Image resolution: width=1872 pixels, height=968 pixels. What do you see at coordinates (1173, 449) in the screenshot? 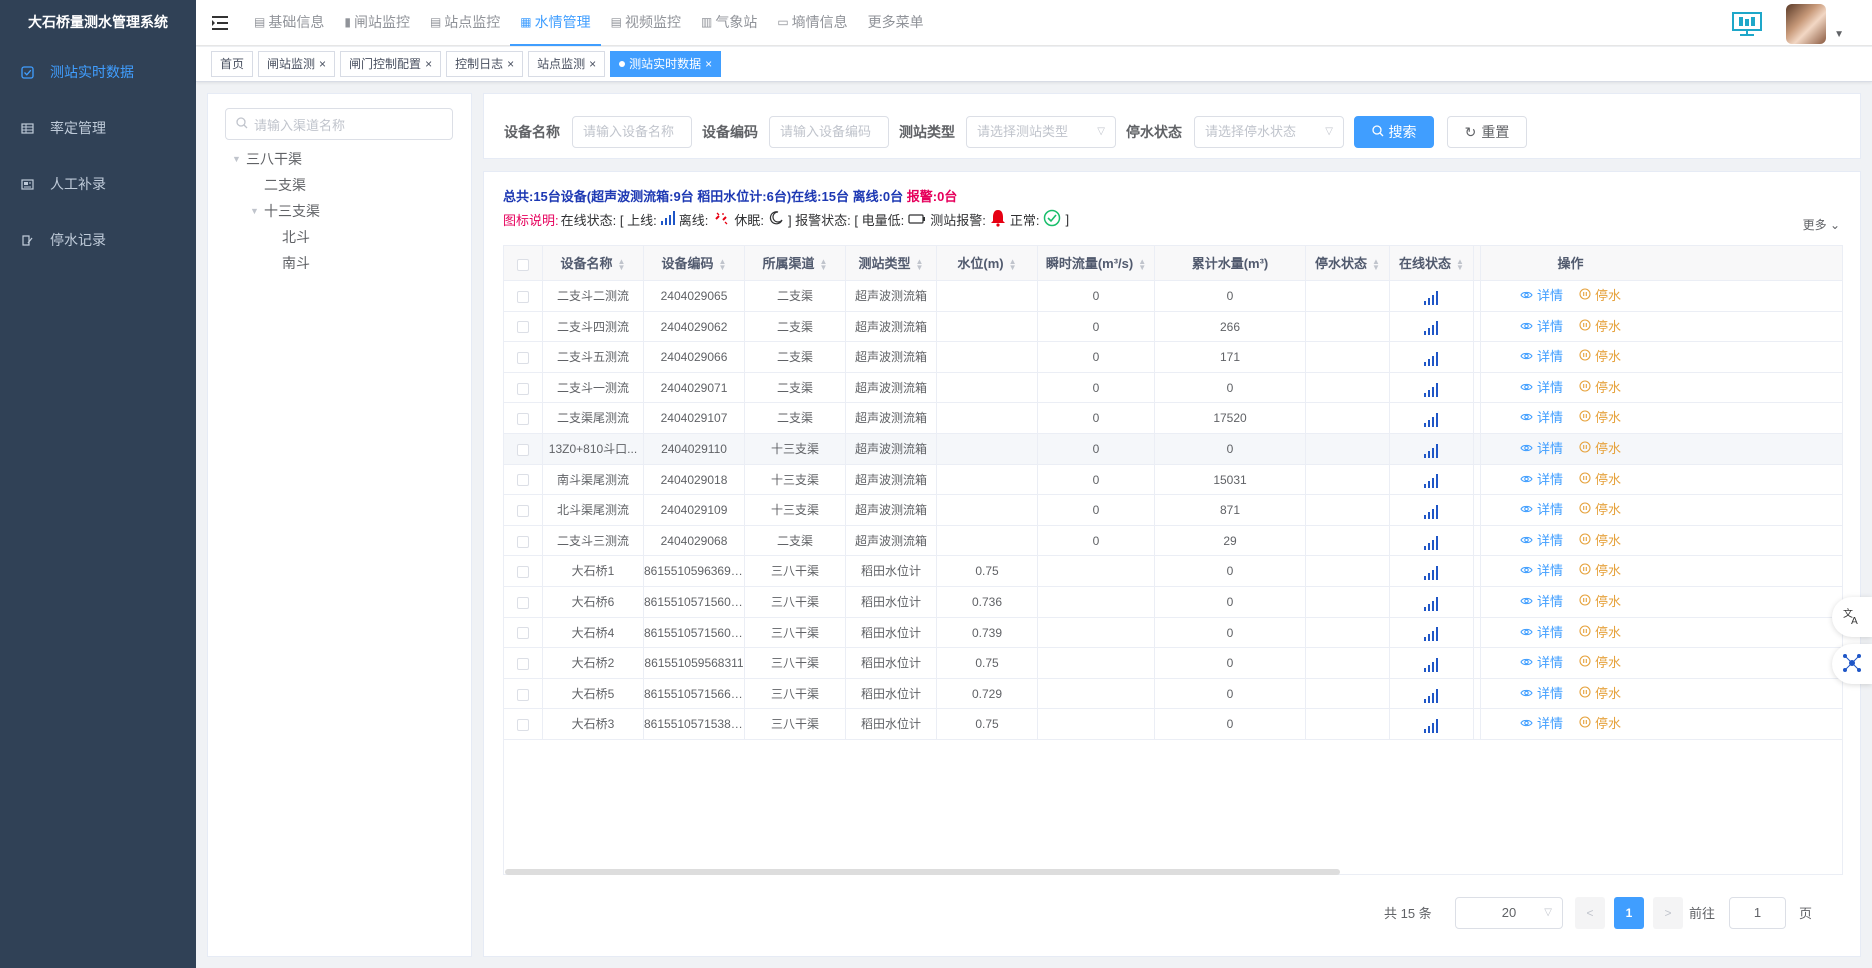
I see `table-row: 13Z0+810斗口... 2404029110 十三支渠 超声波测流箱 0 0 详情 停水` at bounding box center [1173, 449].